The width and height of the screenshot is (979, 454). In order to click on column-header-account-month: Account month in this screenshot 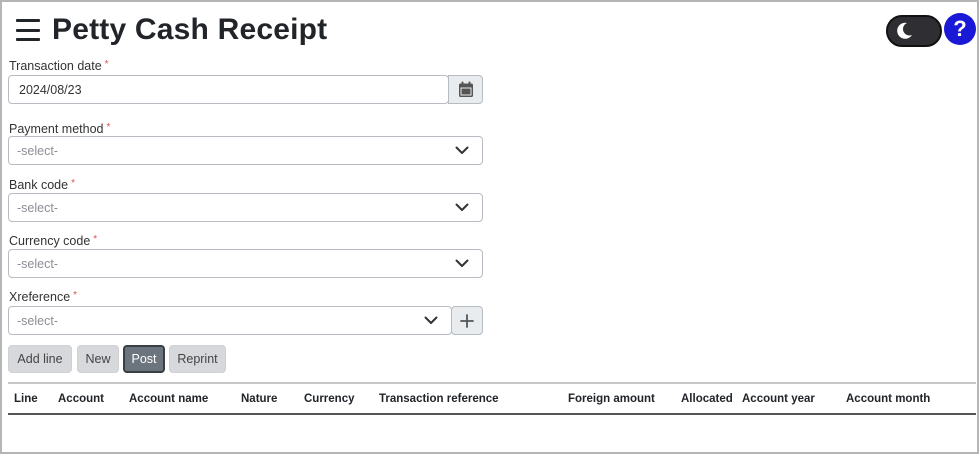, I will do `click(888, 399)`.